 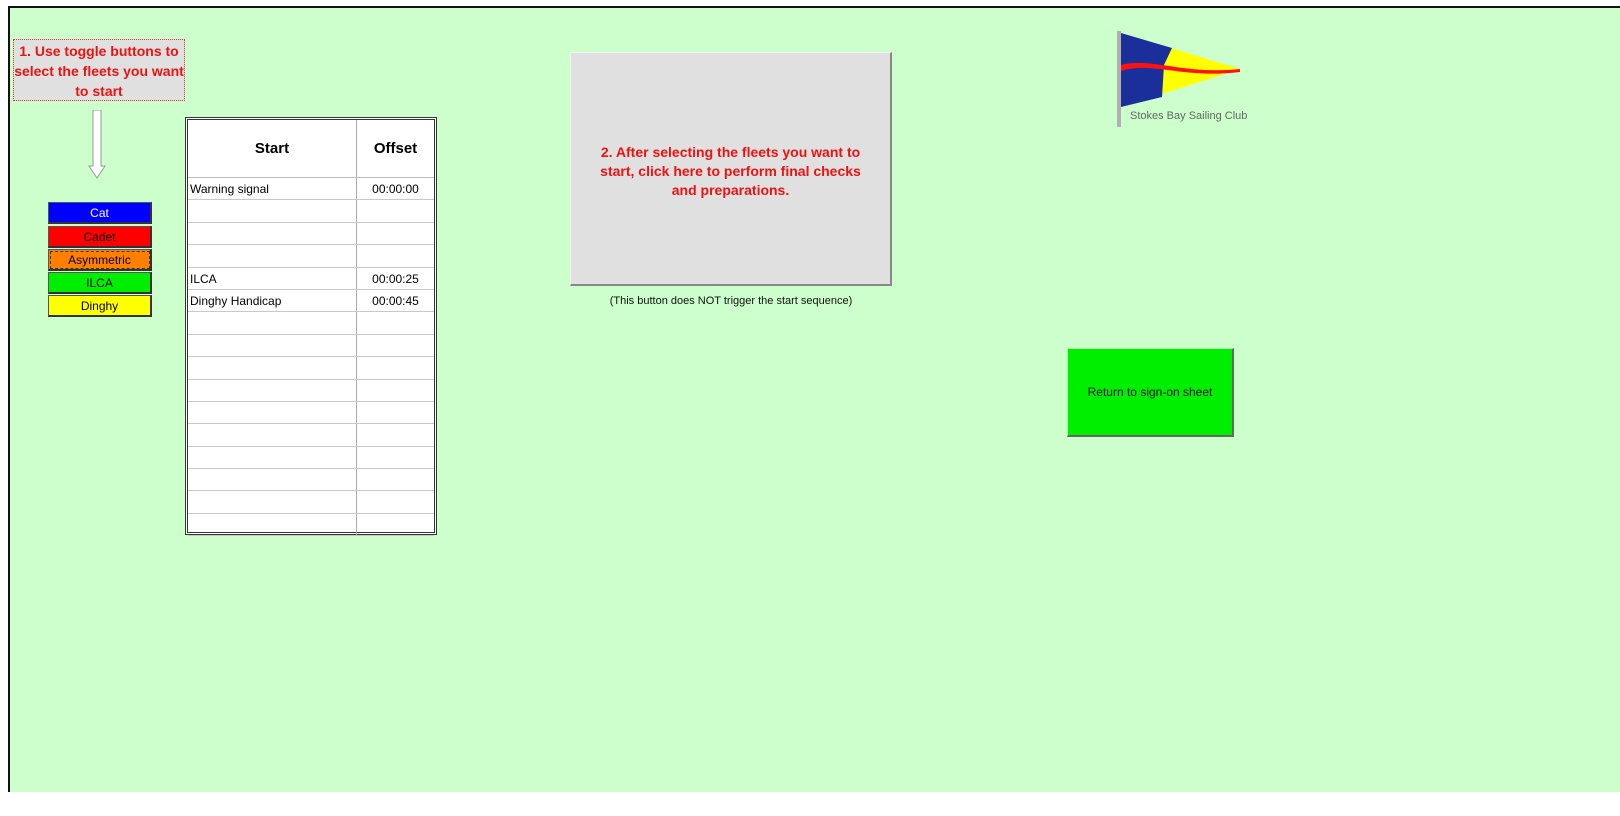 I want to click on toggle-dinghy: Dinghy, so click(x=100, y=306).